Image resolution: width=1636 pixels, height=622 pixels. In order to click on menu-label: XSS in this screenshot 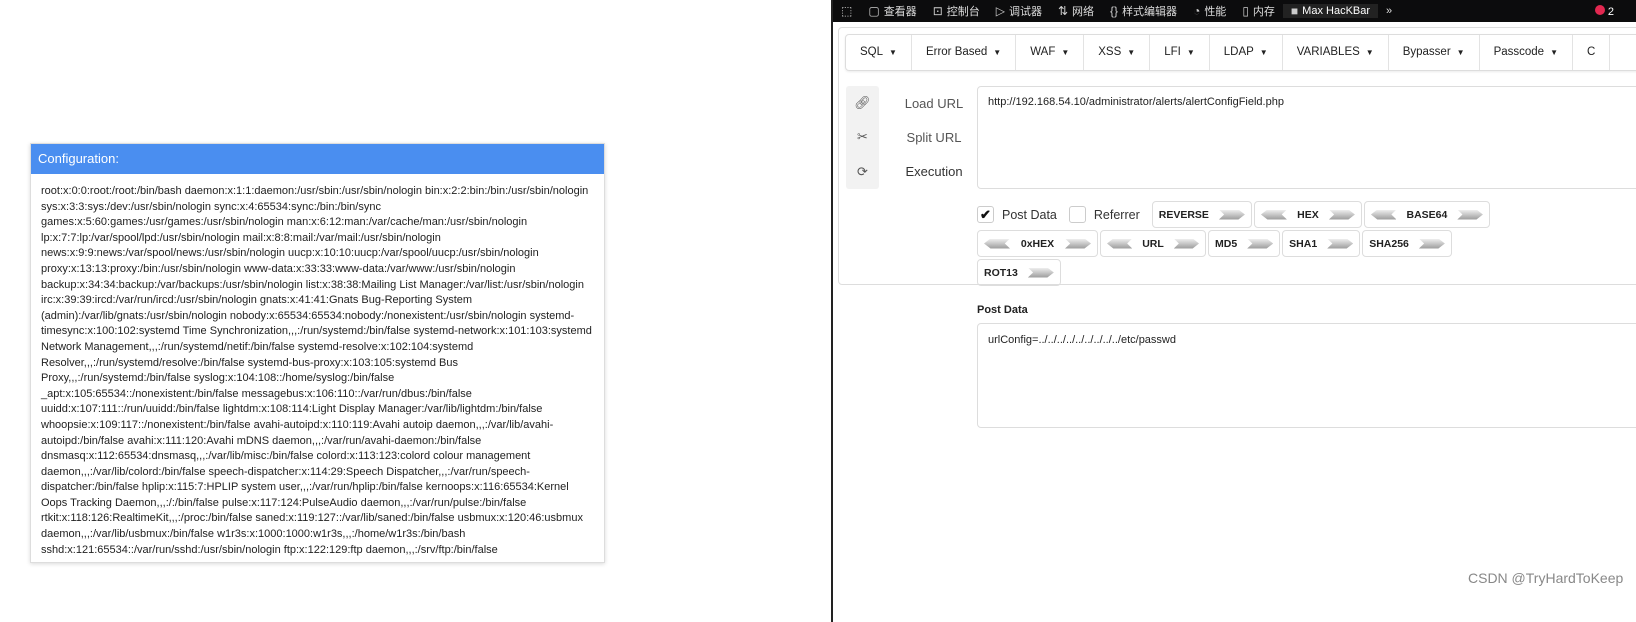, I will do `click(1110, 52)`.